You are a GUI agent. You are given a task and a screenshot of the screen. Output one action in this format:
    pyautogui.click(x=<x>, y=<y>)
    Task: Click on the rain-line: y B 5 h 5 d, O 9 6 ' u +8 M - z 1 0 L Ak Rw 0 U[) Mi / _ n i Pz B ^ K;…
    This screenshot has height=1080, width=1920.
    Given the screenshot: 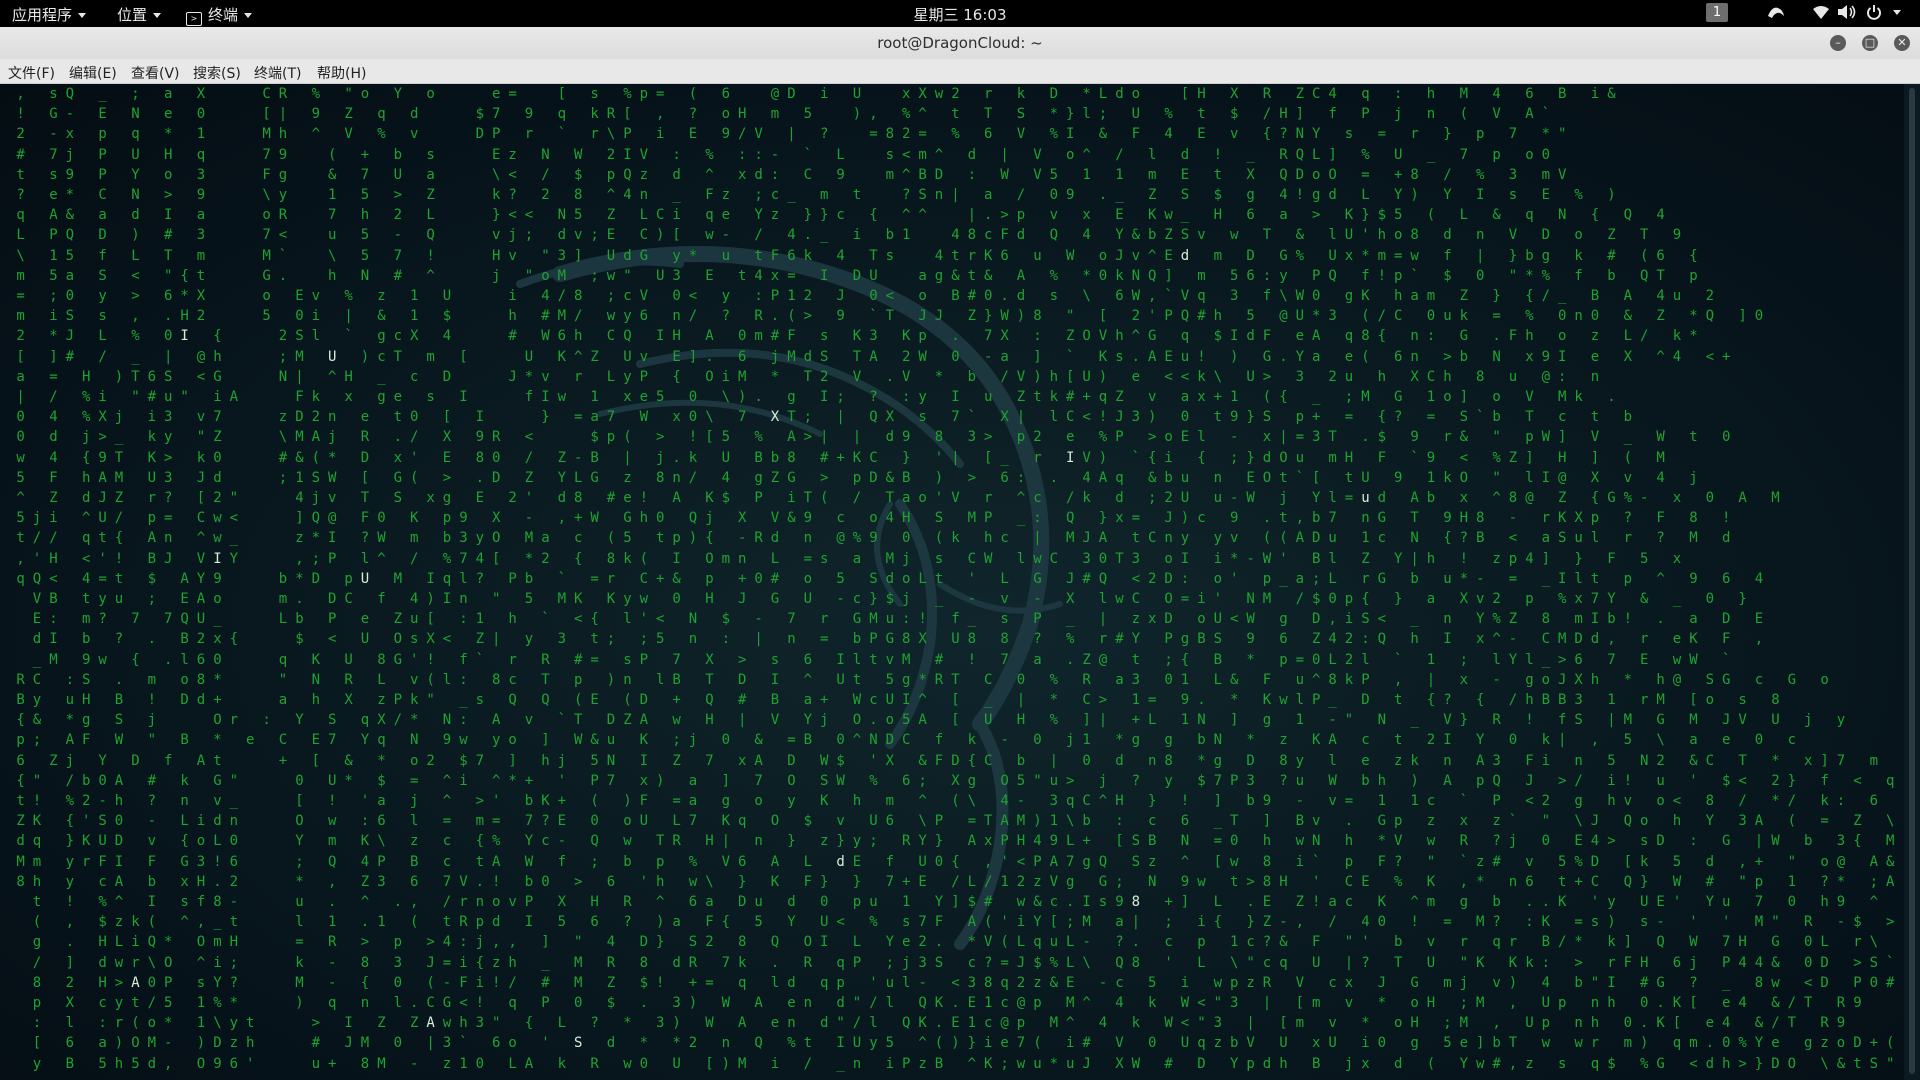 What is the action you would take?
    pyautogui.click(x=963, y=1063)
    